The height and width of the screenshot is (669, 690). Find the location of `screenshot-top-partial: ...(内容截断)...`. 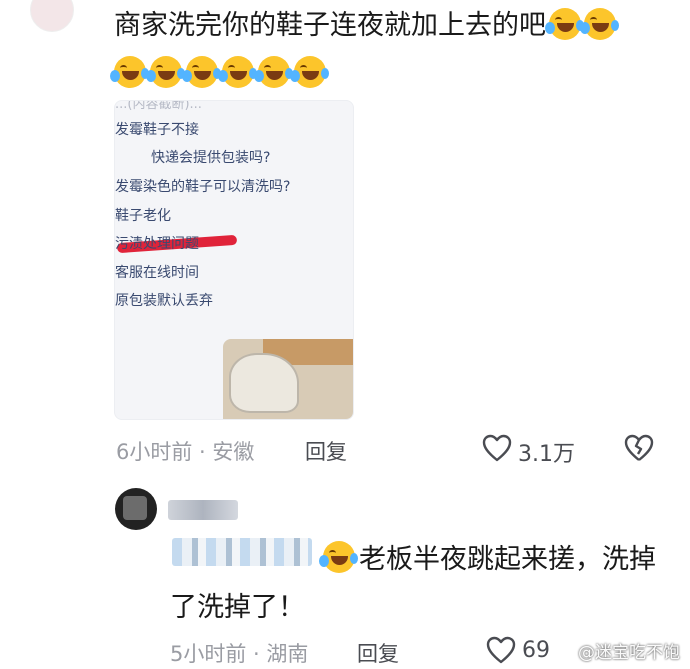

screenshot-top-partial: ...(内容截断)... is located at coordinates (158, 106).